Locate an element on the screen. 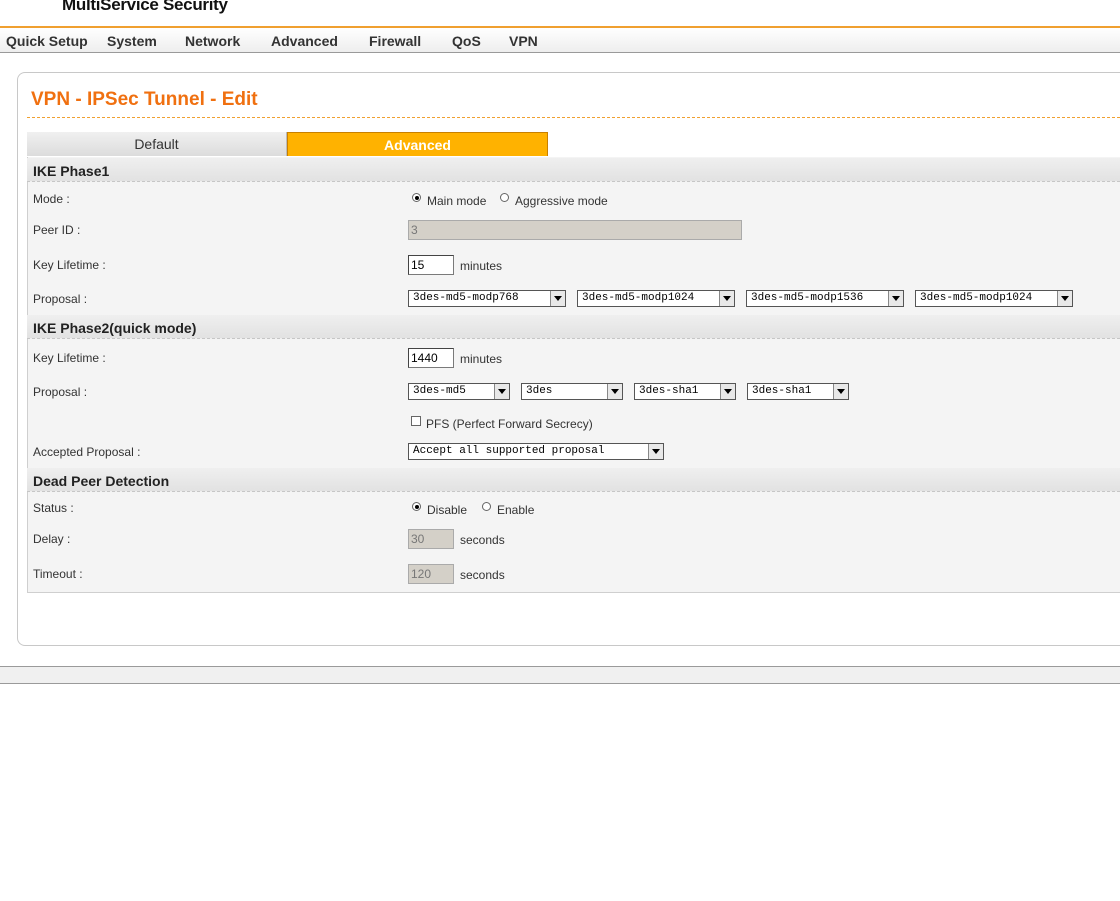 The width and height of the screenshot is (1120, 901). phase1-key-lifetime-input is located at coordinates (431, 265).